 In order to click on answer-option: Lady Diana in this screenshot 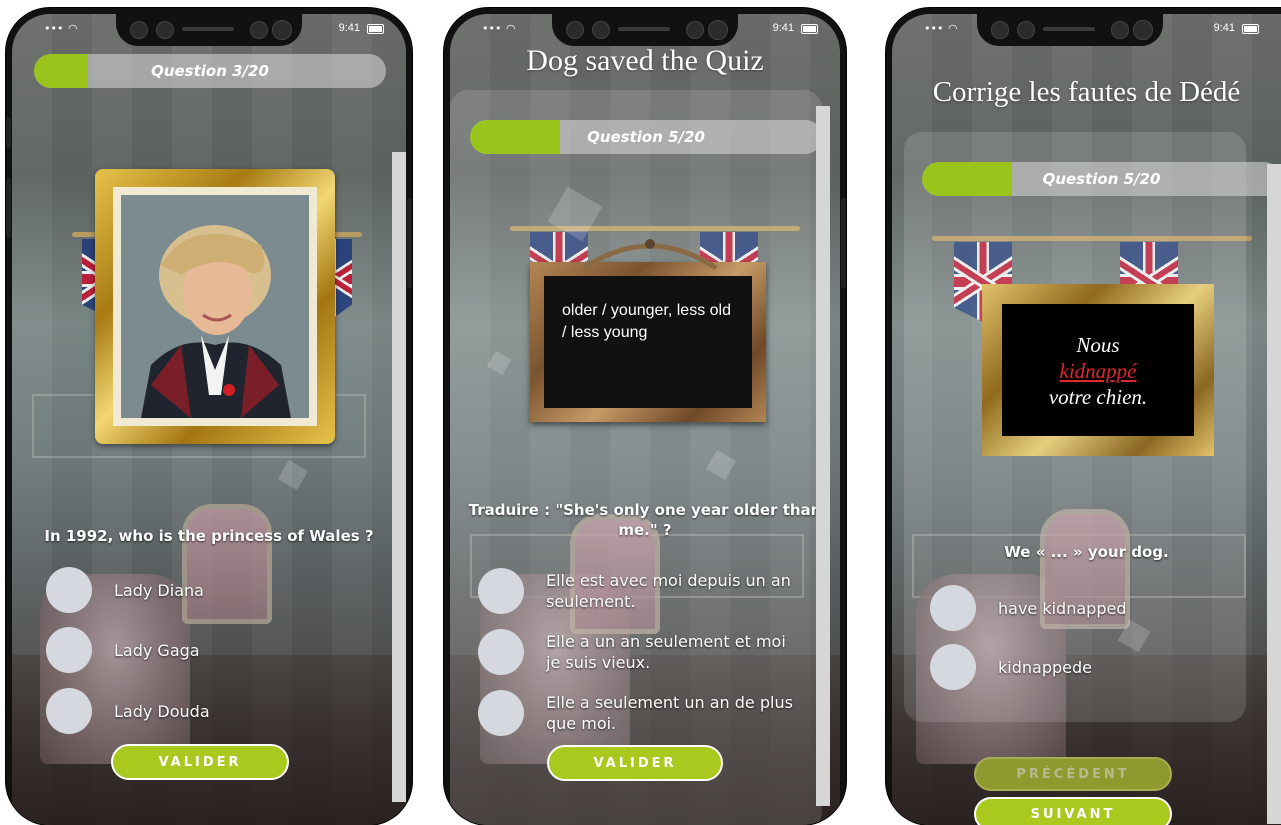, I will do `click(125, 590)`.